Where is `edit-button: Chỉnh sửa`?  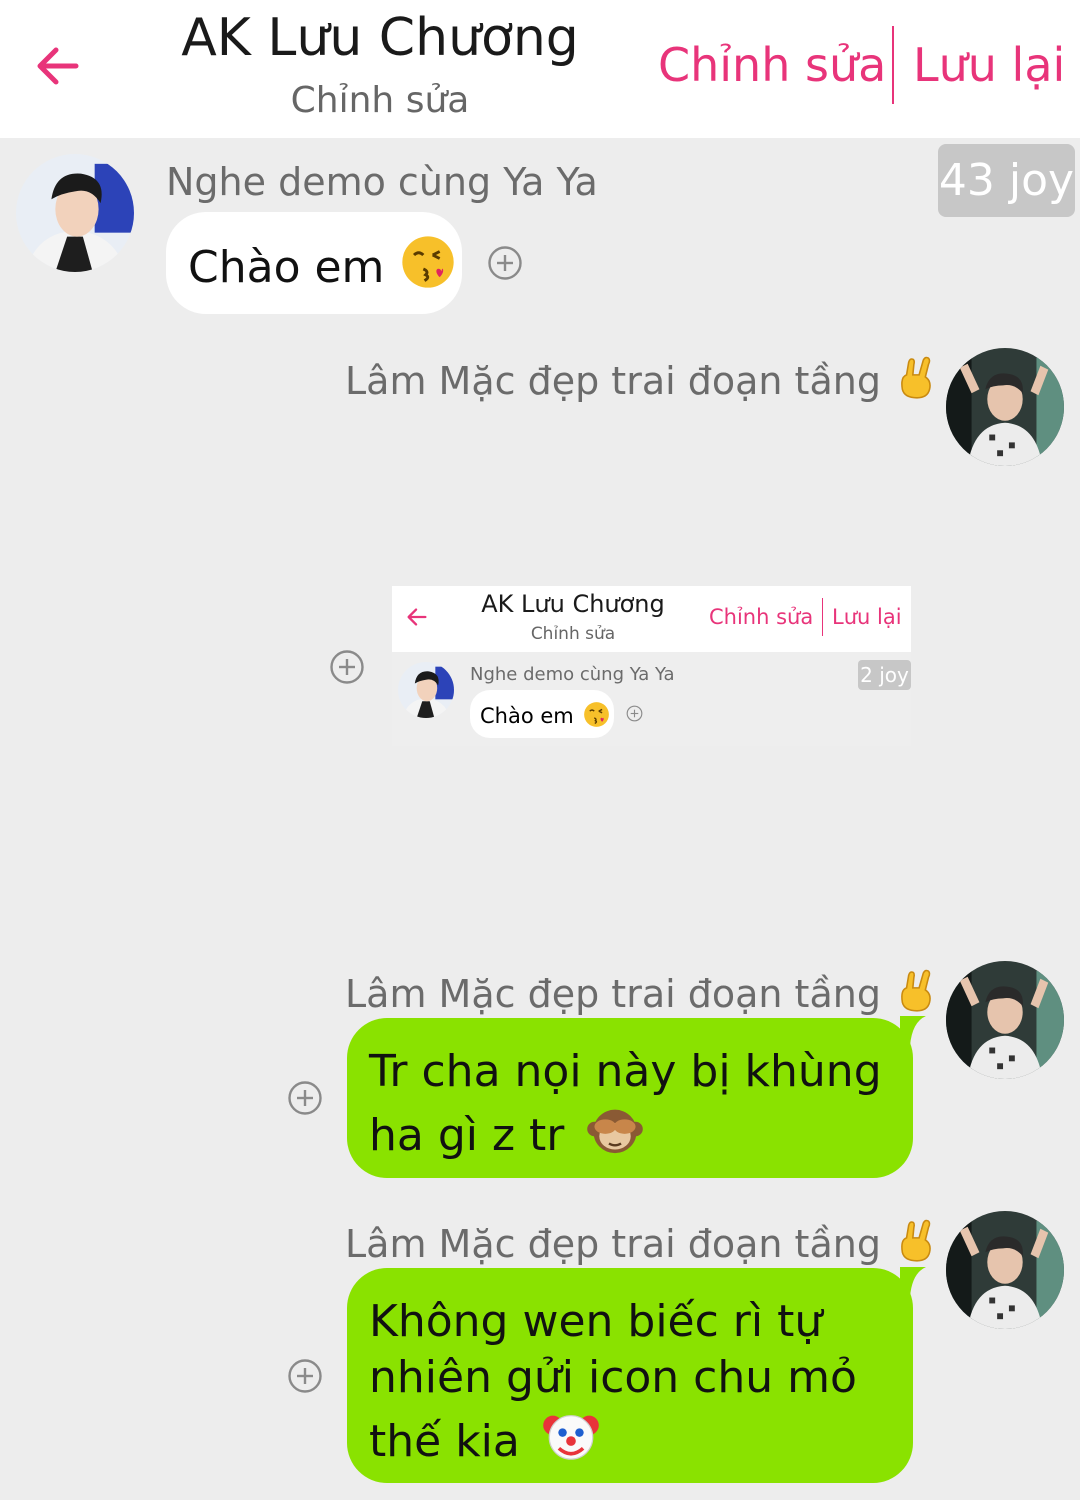 edit-button: Chỉnh sửa is located at coordinates (772, 65).